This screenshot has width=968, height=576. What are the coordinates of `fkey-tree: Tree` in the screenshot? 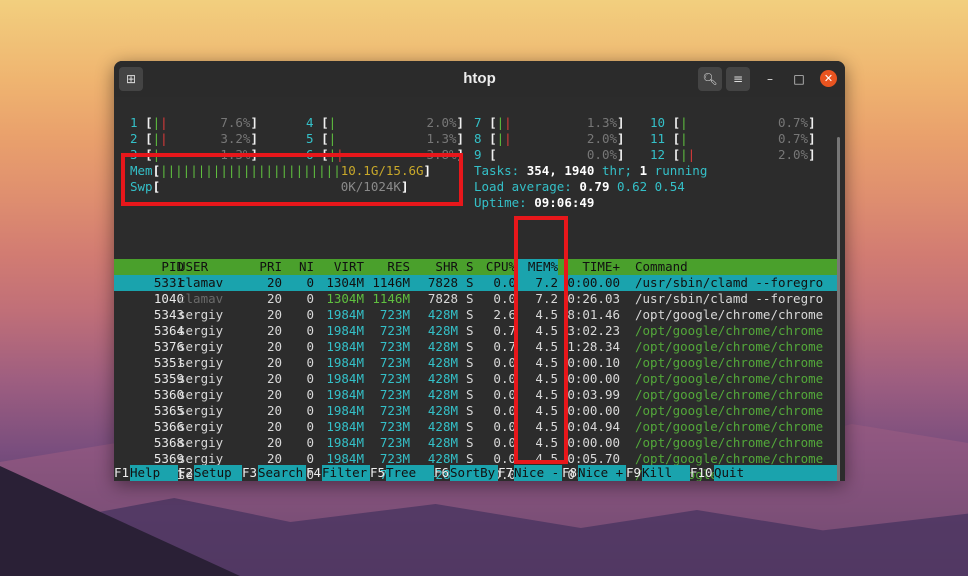 It's located at (410, 473).